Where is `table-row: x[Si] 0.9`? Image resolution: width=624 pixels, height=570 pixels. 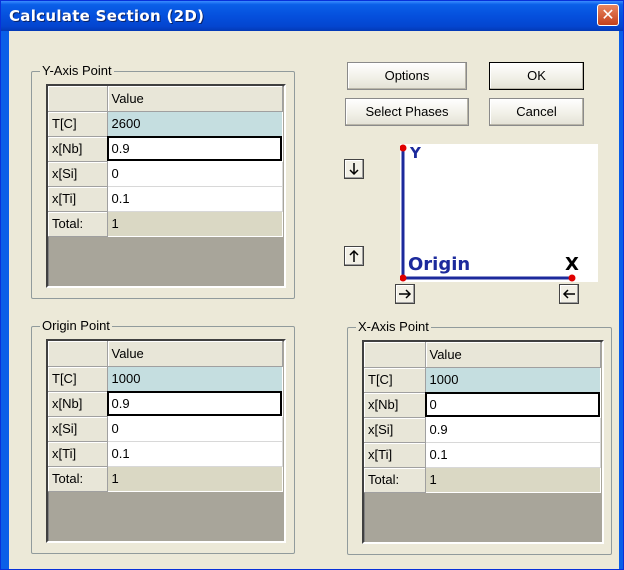 table-row: x[Si] 0.9 is located at coordinates (482, 430).